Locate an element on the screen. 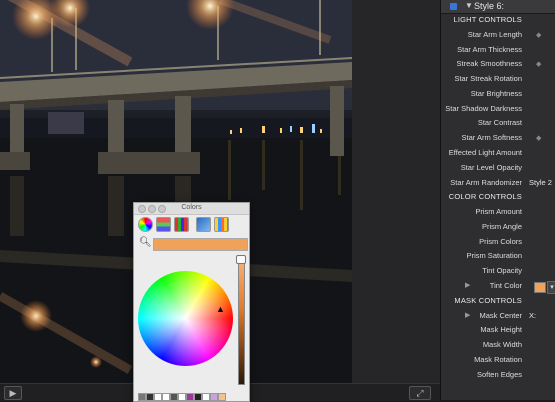  colors-titlebar: Colors is located at coordinates (191, 209).